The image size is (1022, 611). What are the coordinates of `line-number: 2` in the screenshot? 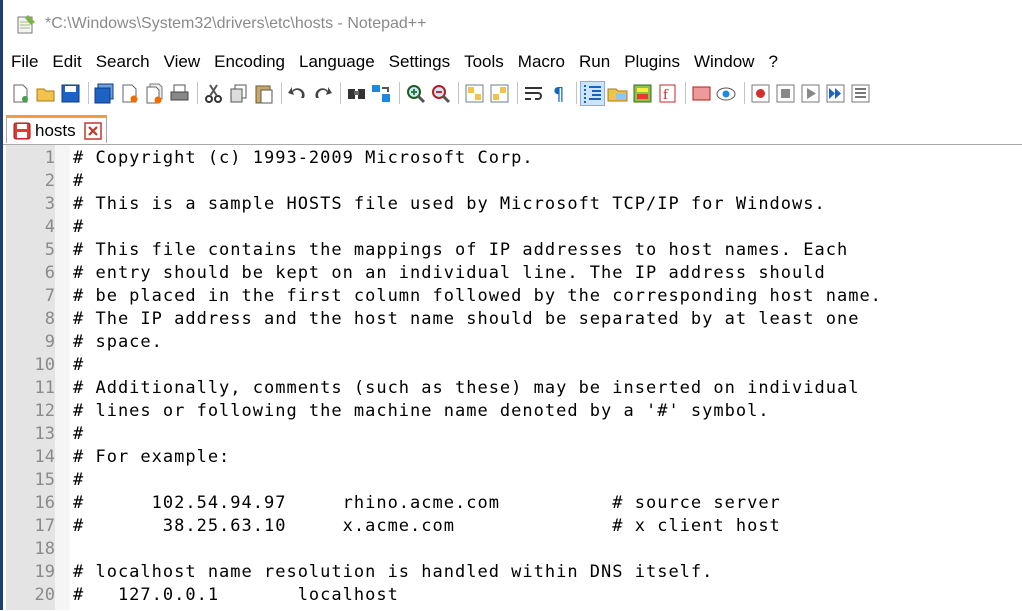 It's located at (49, 181).